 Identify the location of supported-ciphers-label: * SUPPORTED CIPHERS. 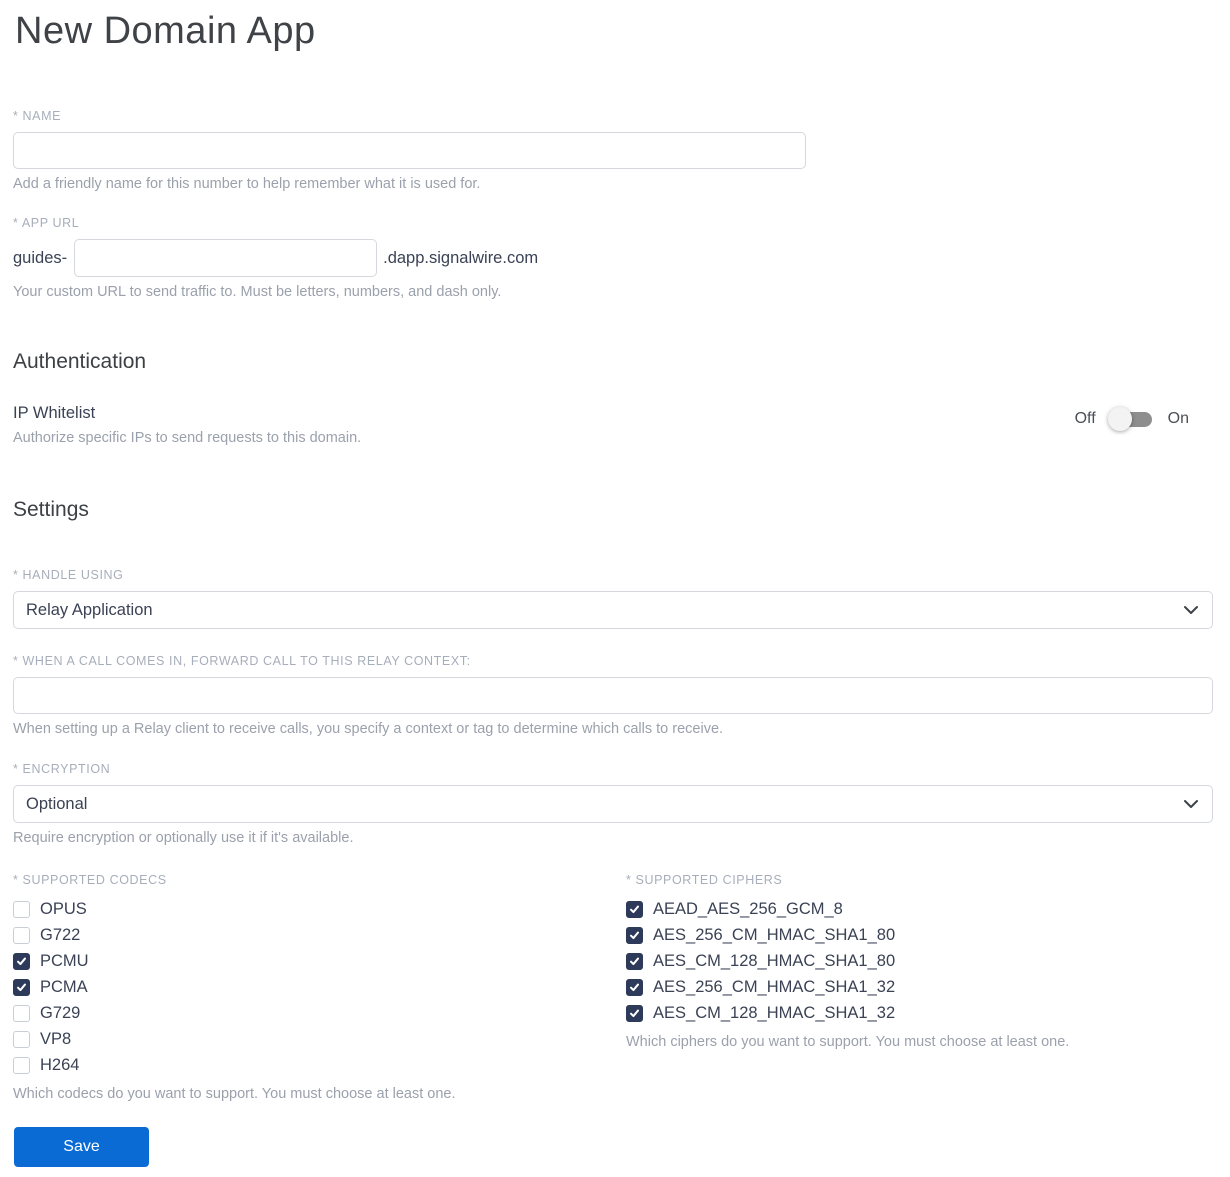
(704, 880).